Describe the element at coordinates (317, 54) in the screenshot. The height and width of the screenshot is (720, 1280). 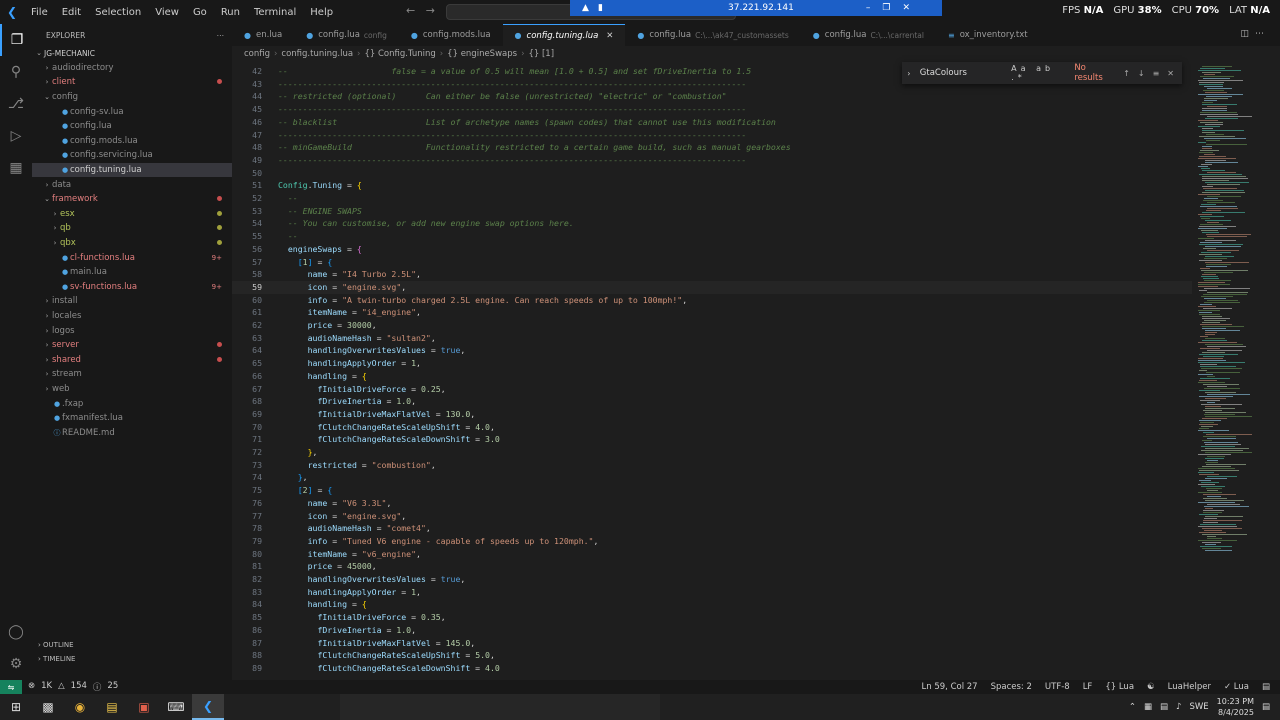
I see `breadcrumb-item: config.tuning.lua` at that location.